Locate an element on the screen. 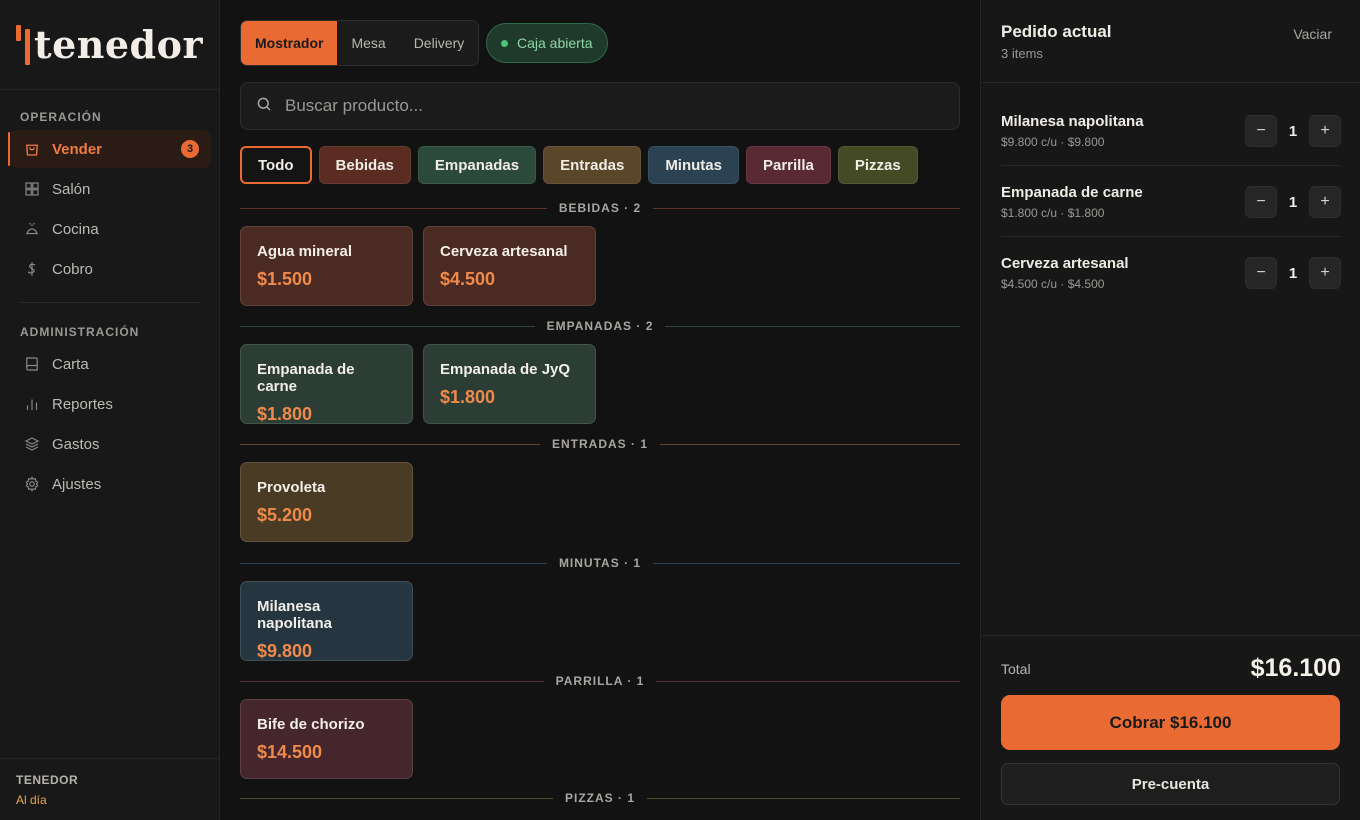 The height and width of the screenshot is (820, 1360). mode-mesa: Mesa is located at coordinates (368, 43).